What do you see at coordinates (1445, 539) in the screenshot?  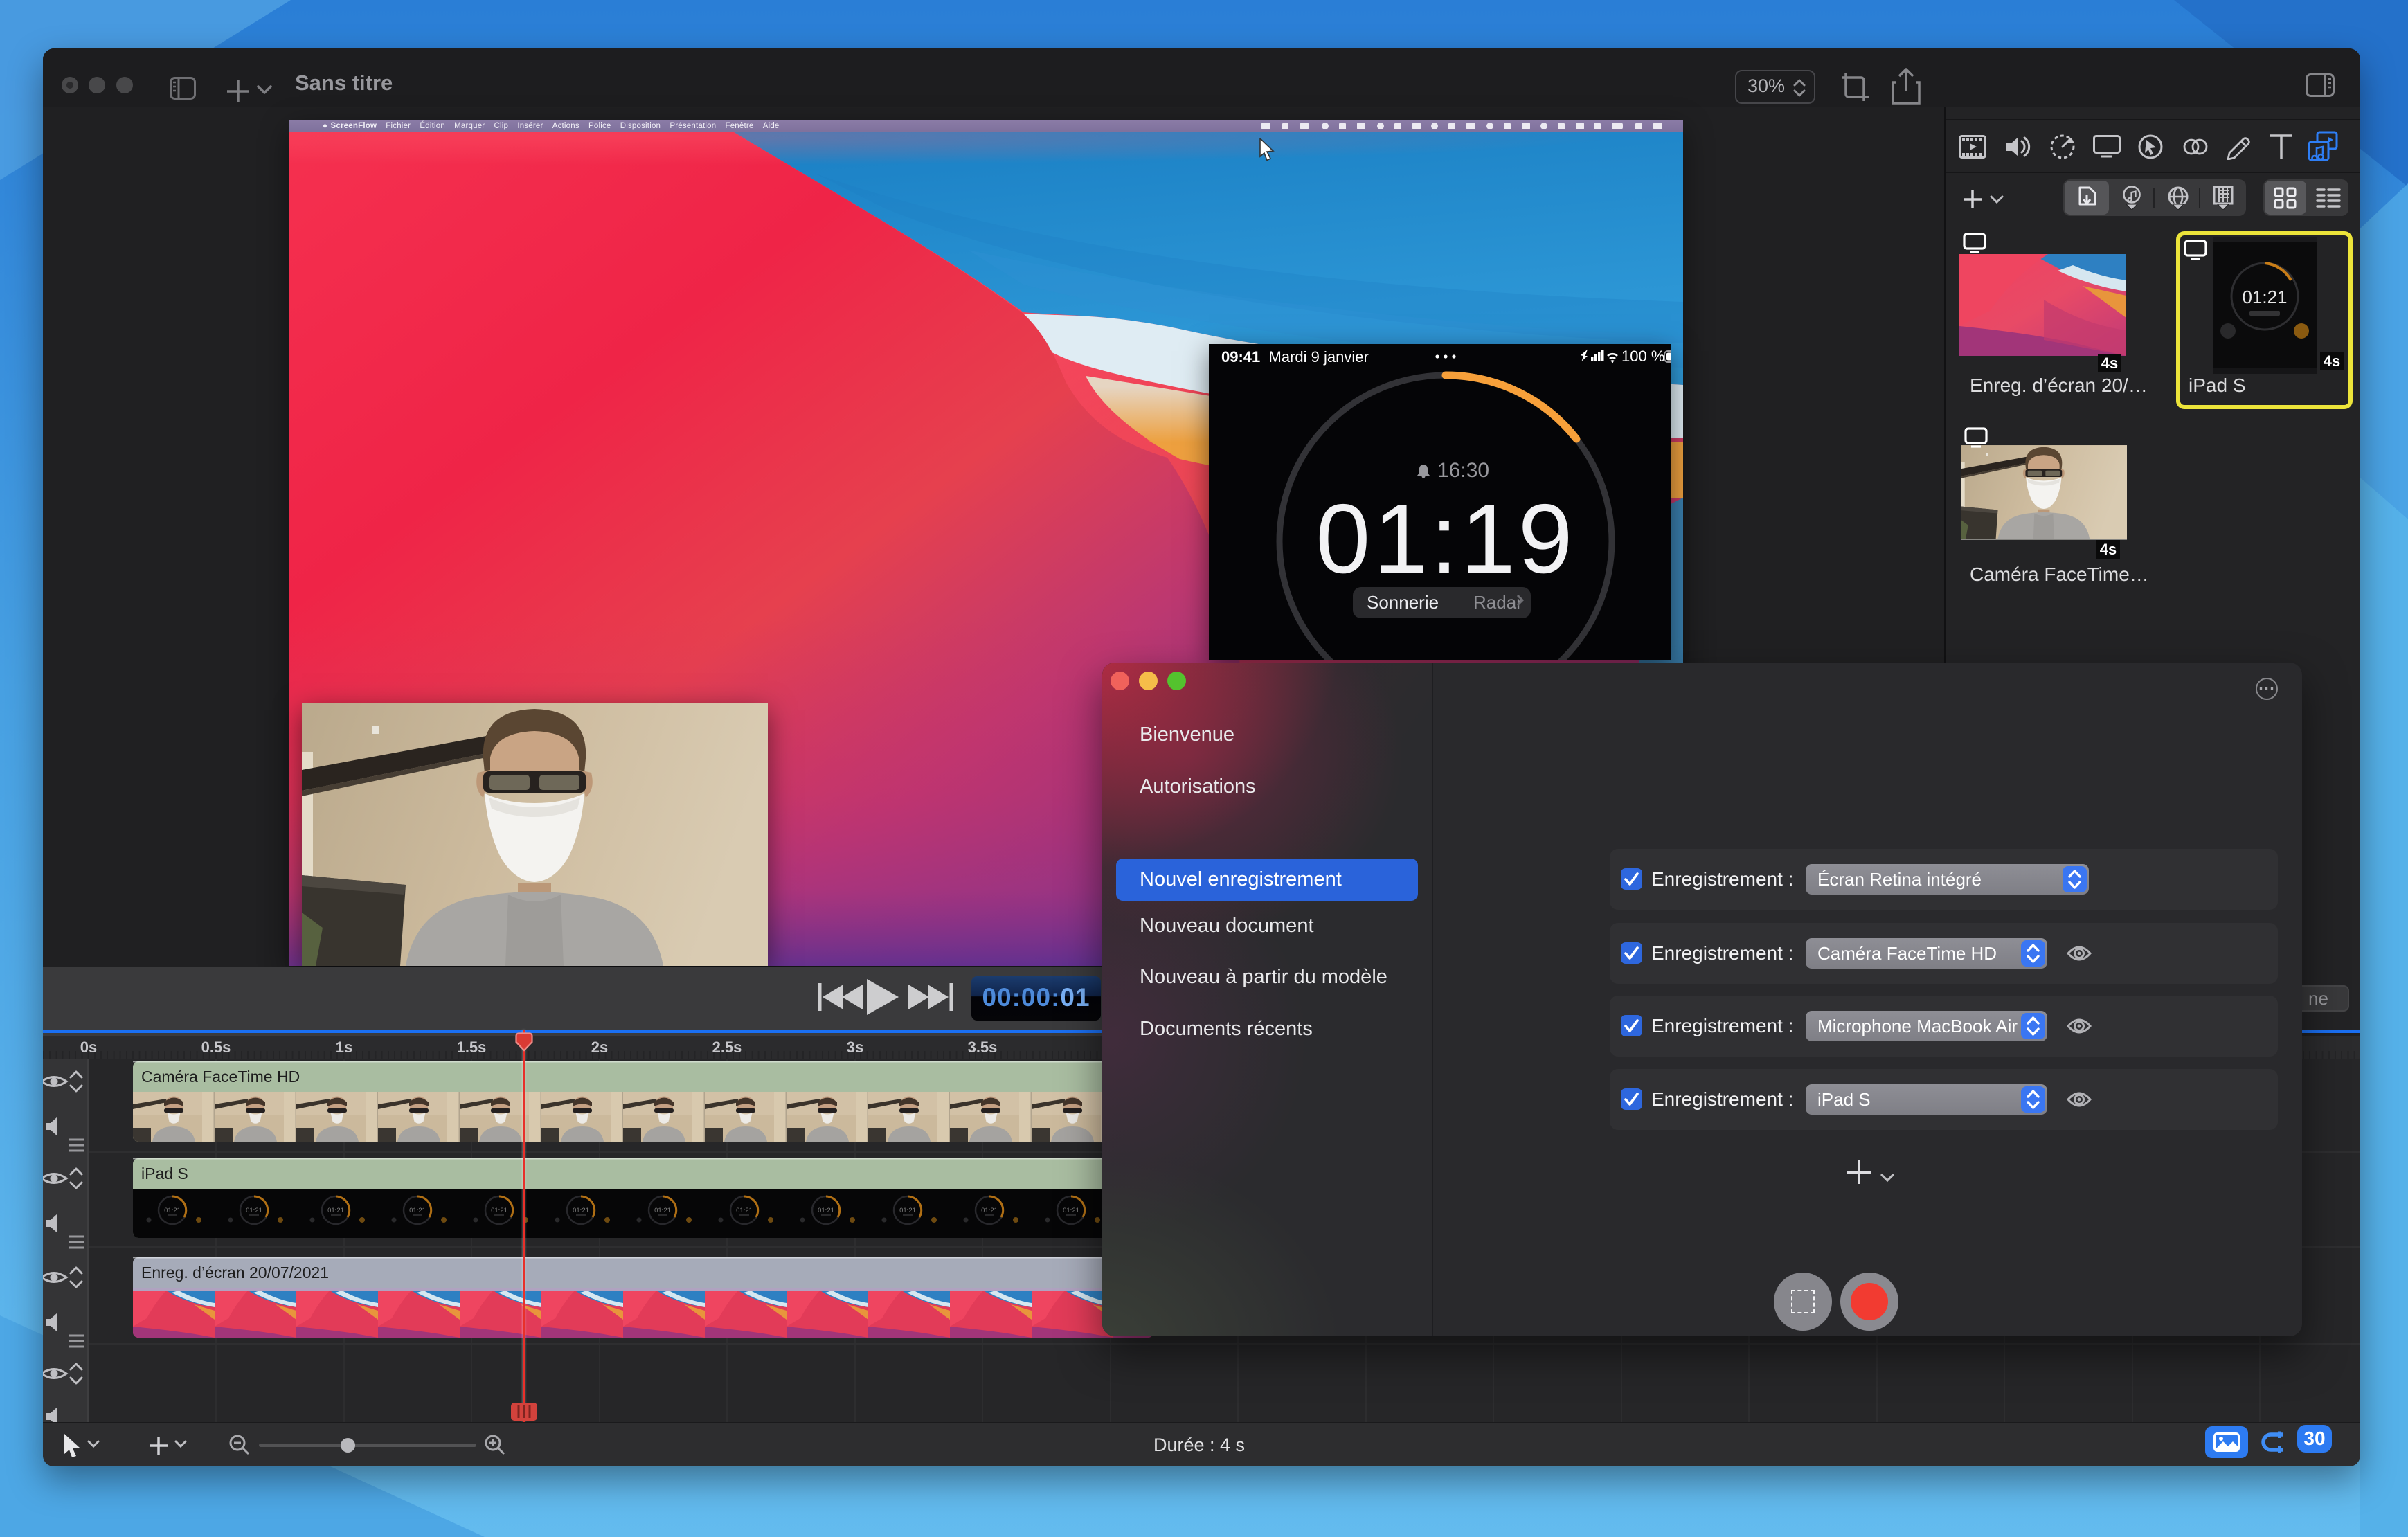 I see `svg-text: 01:19` at bounding box center [1445, 539].